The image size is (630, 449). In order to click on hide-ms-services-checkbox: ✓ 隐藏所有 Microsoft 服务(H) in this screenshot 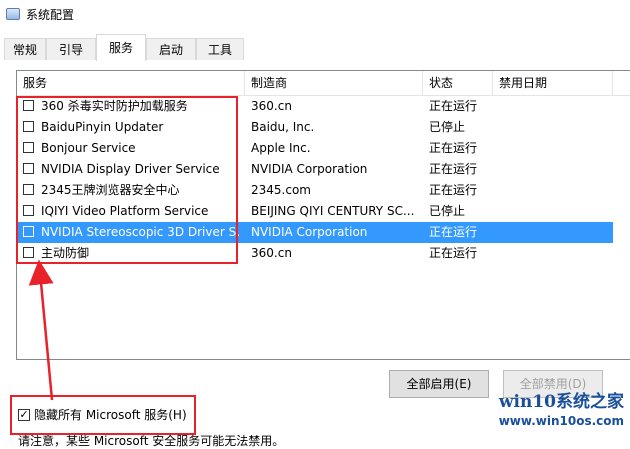, I will do `click(102, 415)`.